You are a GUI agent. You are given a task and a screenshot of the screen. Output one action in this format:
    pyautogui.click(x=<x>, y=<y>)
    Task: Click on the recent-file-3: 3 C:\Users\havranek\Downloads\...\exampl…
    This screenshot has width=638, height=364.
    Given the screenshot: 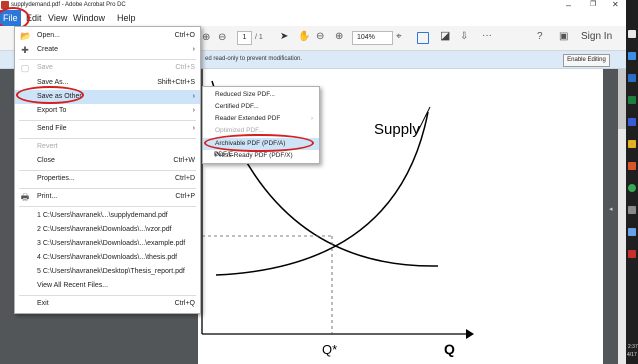 What is the action you would take?
    pyautogui.click(x=107, y=244)
    